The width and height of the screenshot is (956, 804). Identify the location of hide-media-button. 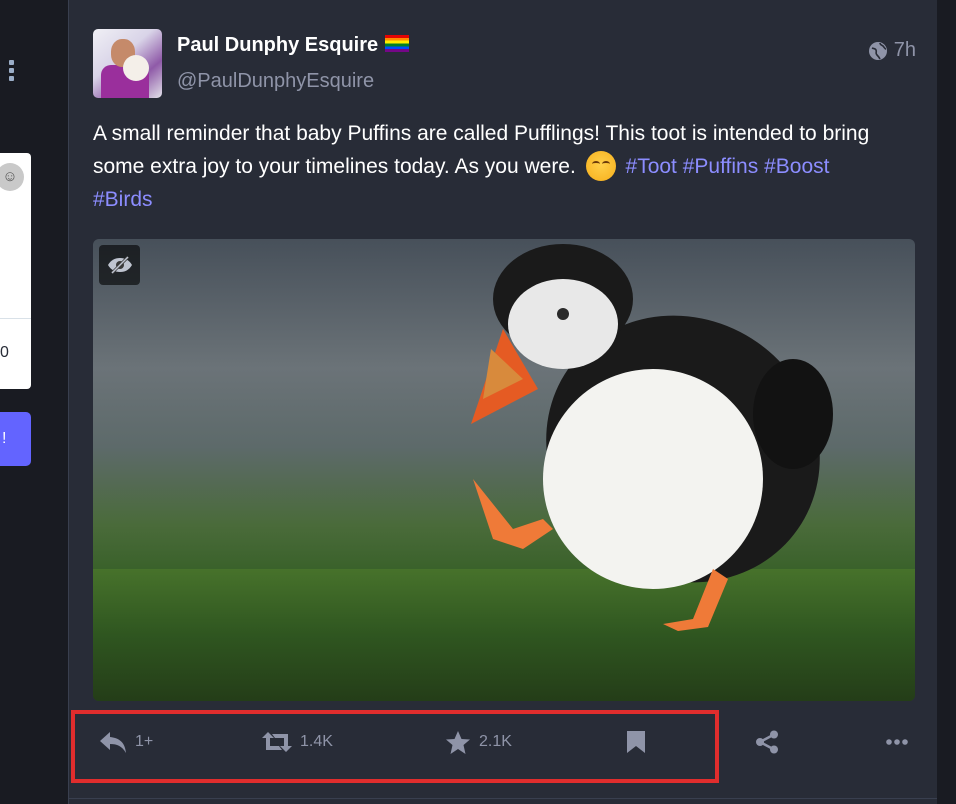
(119, 265).